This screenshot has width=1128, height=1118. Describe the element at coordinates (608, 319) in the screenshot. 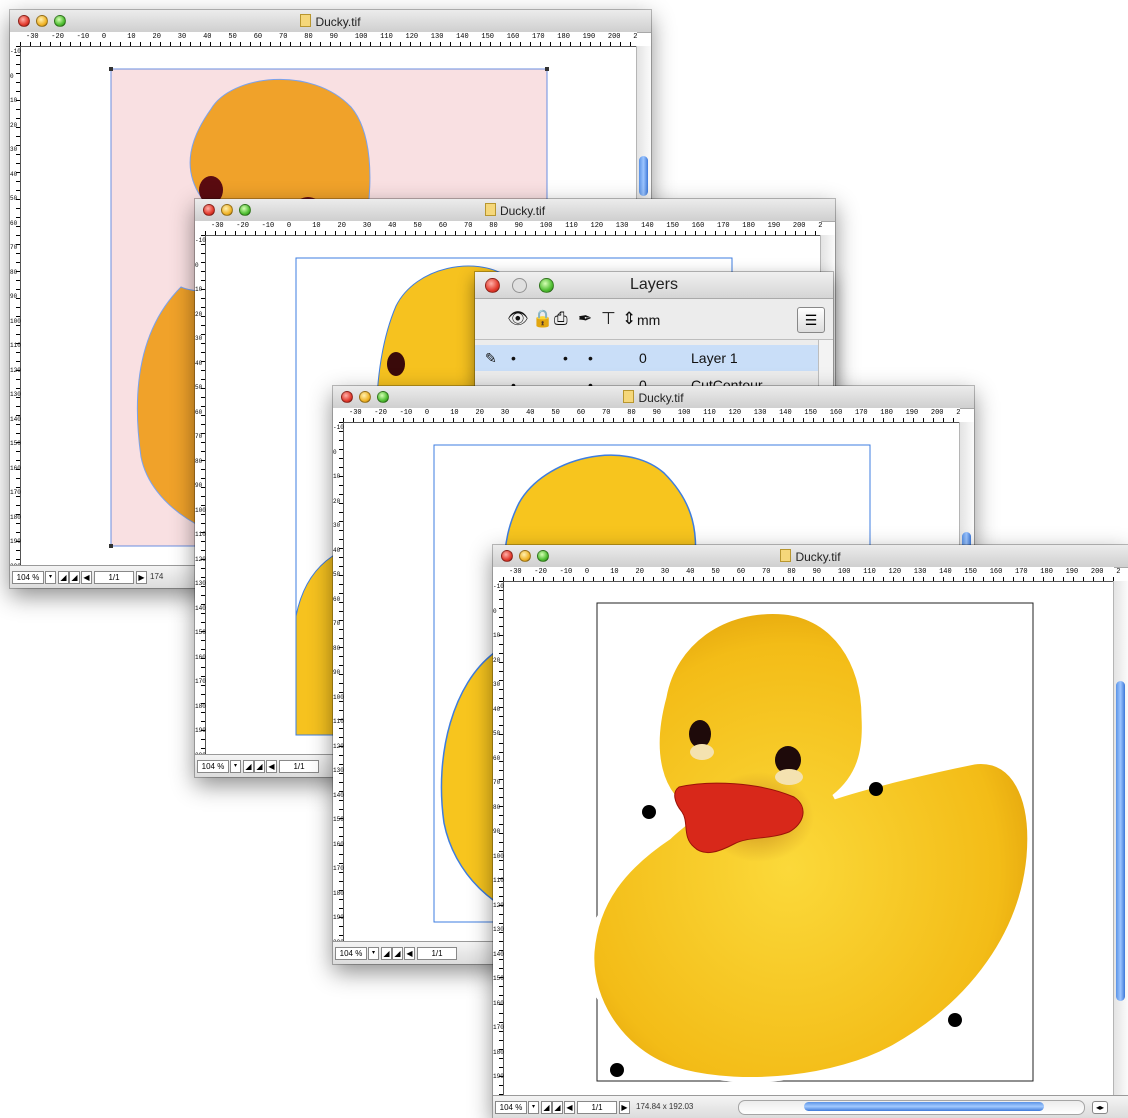

I see `marker-icon: ⊤` at that location.